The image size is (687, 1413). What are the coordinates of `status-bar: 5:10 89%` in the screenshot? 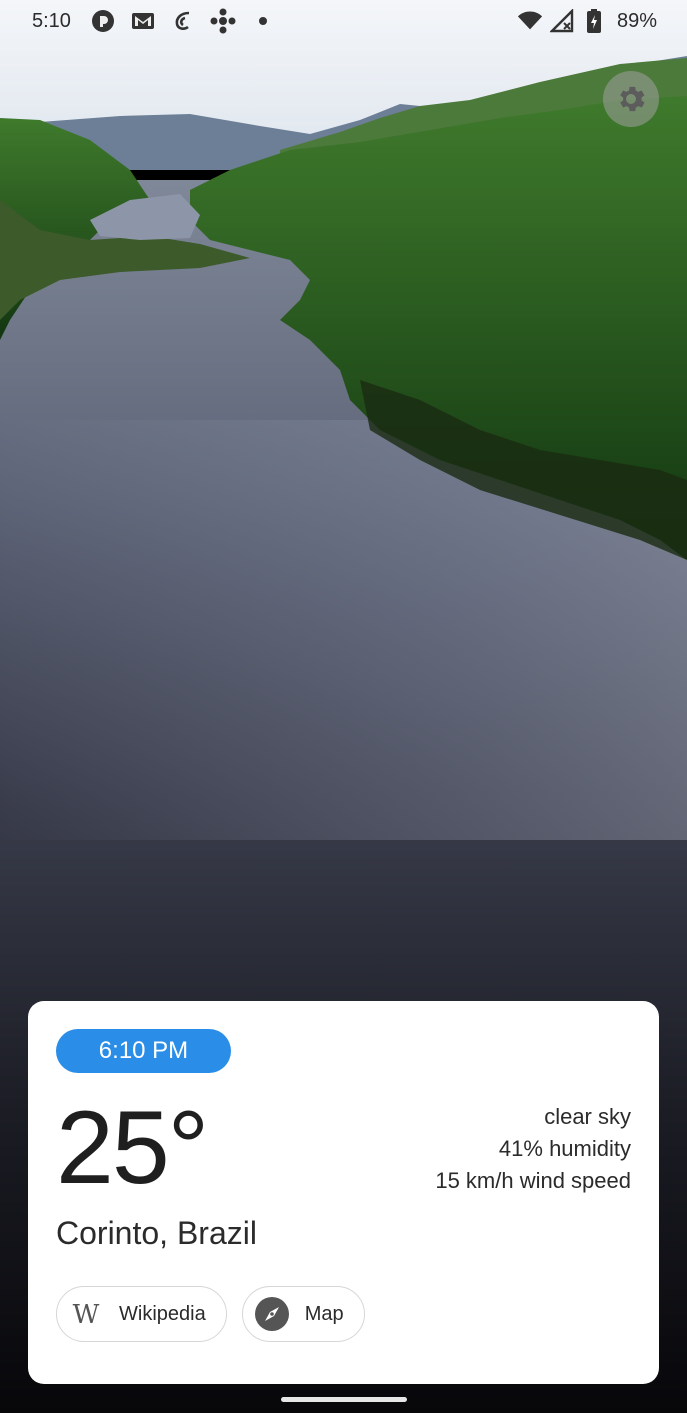 It's located at (343, 22).